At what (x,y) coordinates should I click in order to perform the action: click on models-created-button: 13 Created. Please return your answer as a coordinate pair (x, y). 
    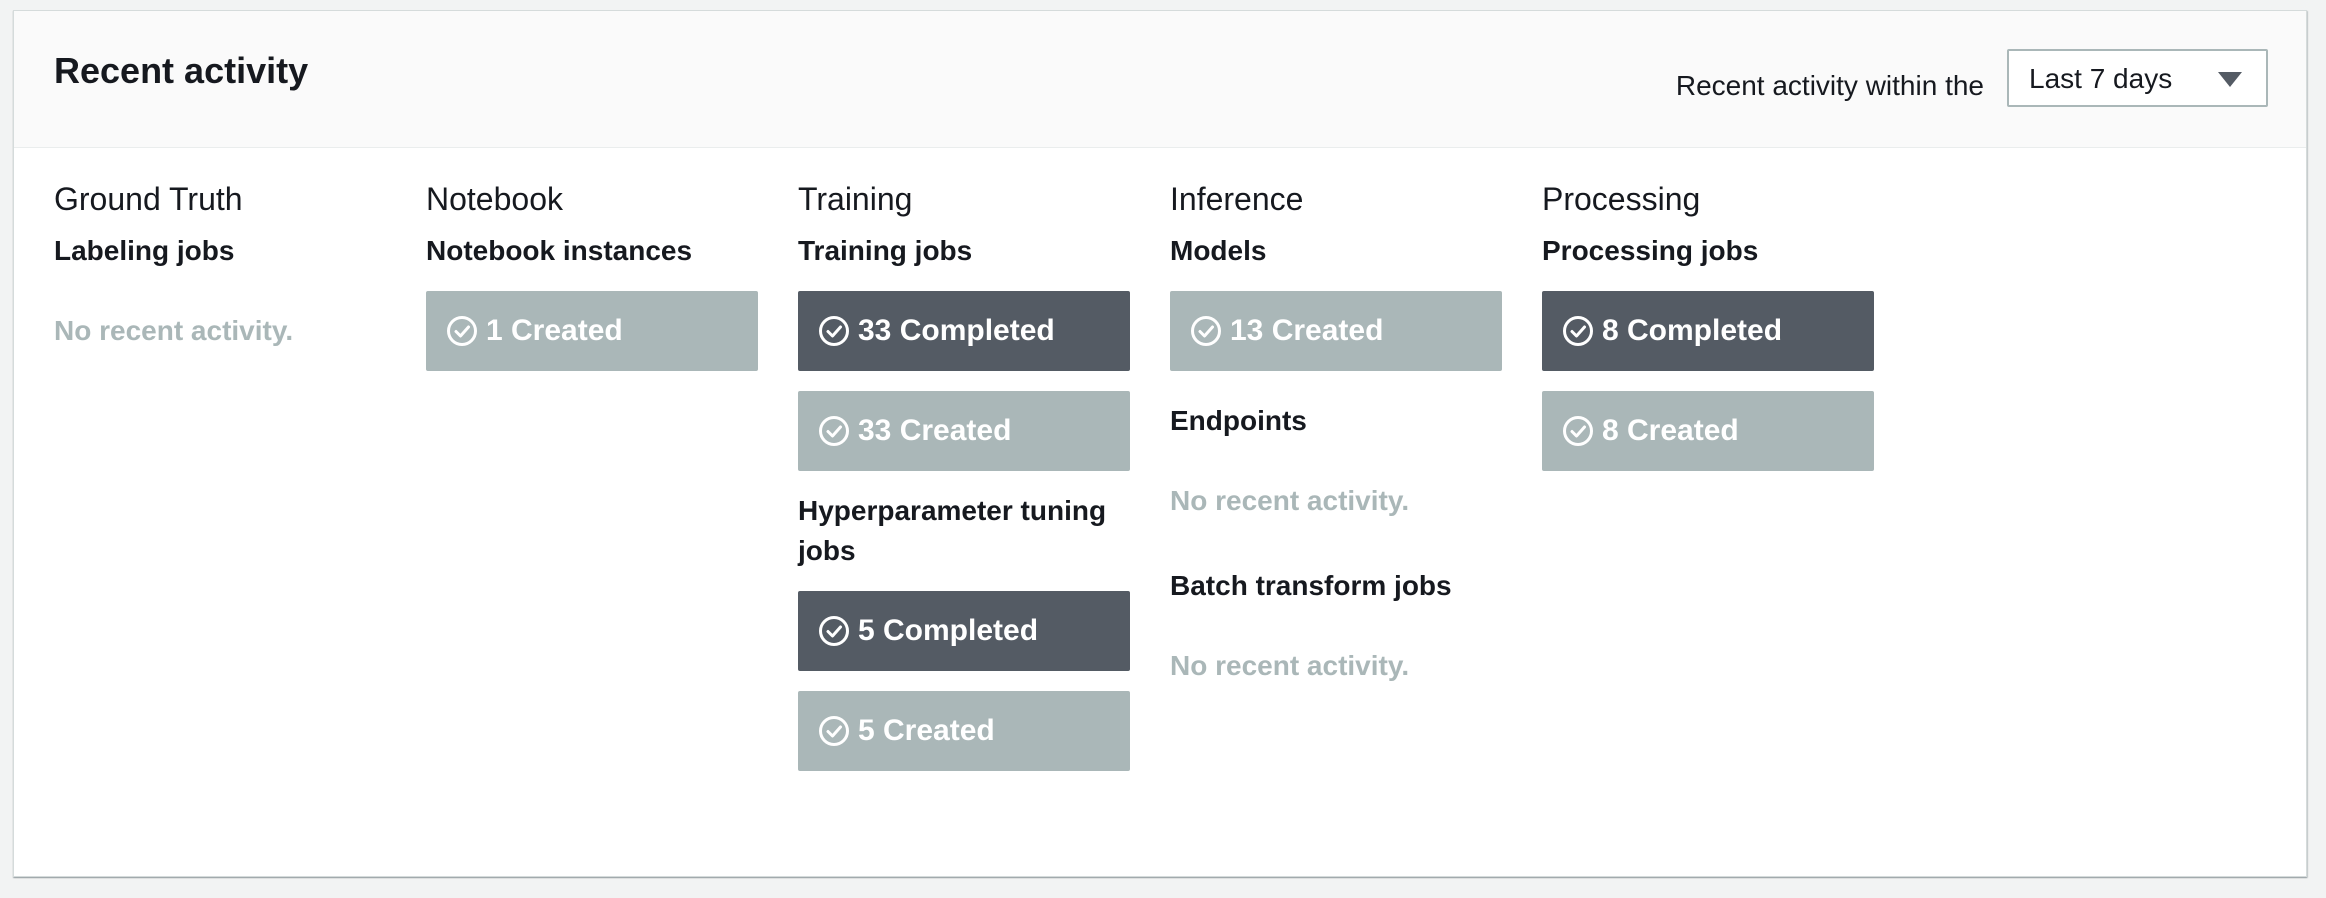
    Looking at the image, I should click on (1336, 331).